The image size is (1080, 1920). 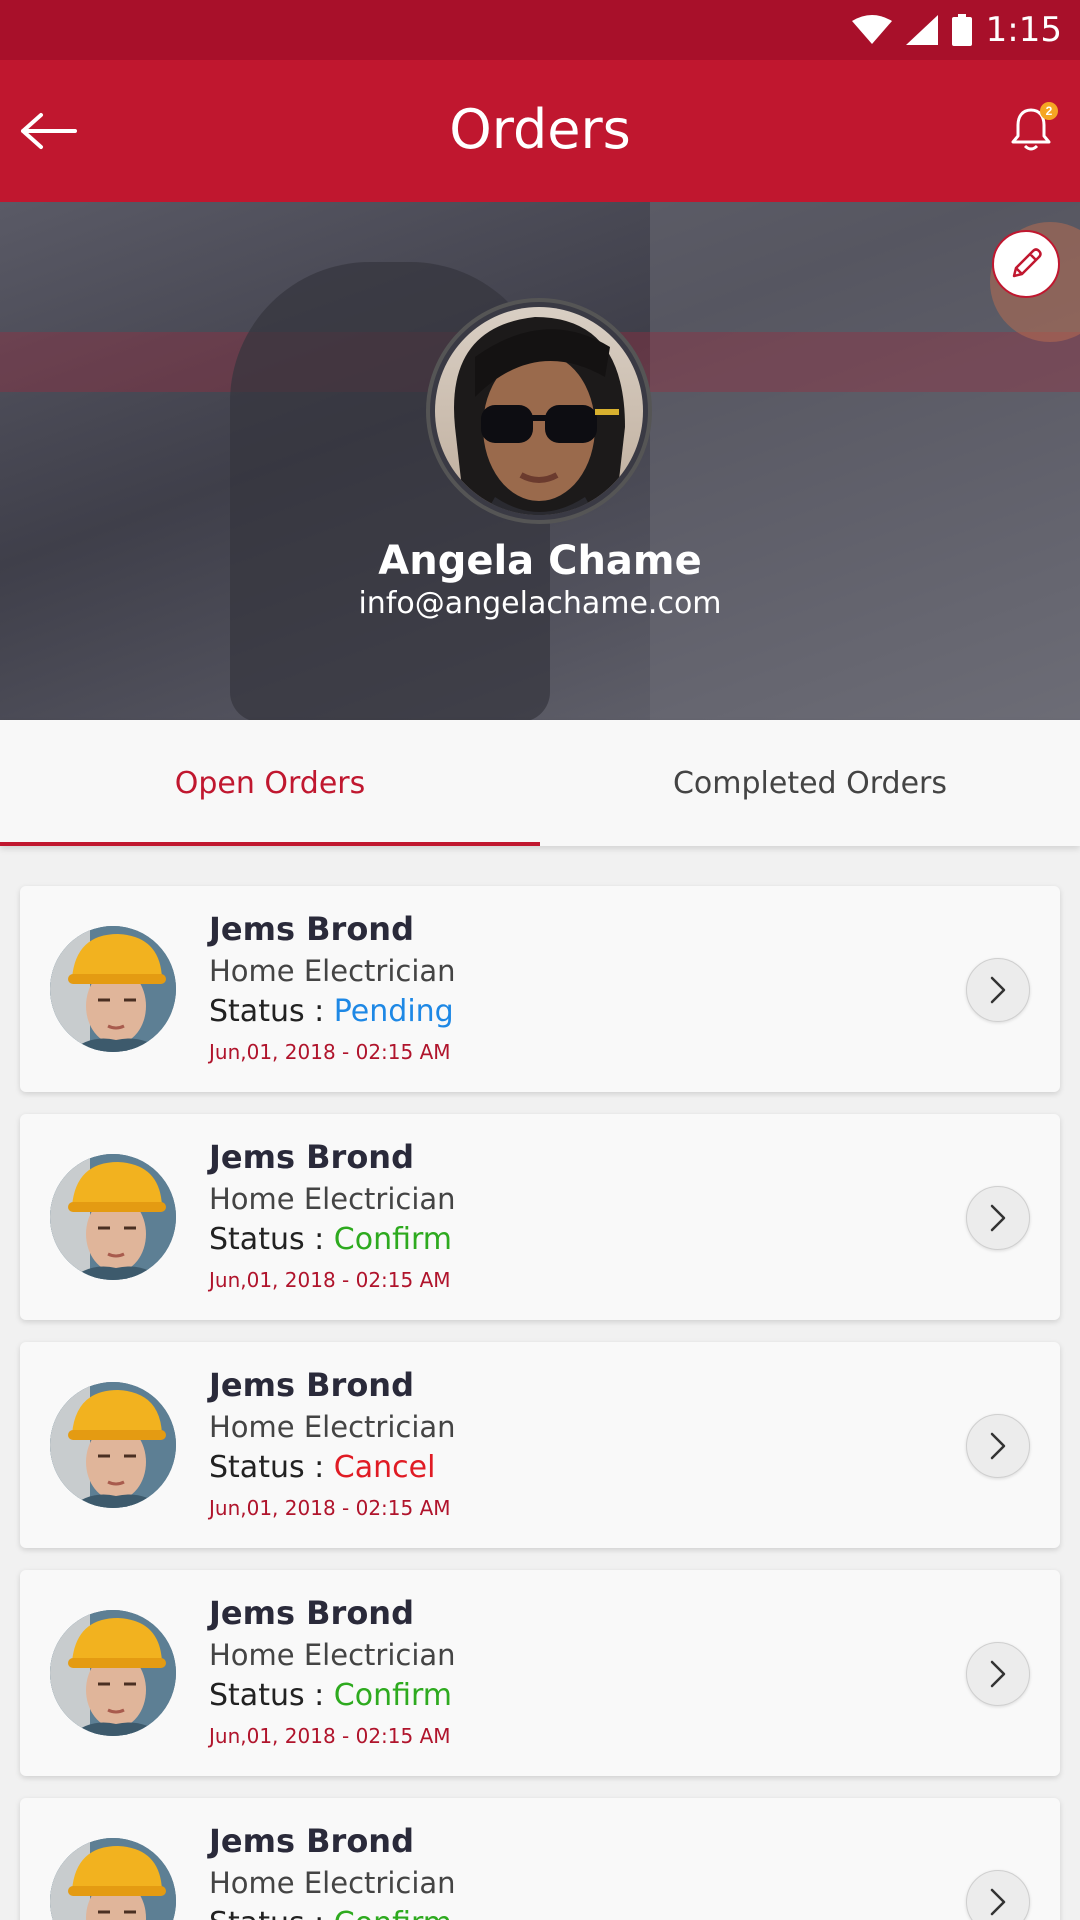 I want to click on battery-icon, so click(x=961, y=30).